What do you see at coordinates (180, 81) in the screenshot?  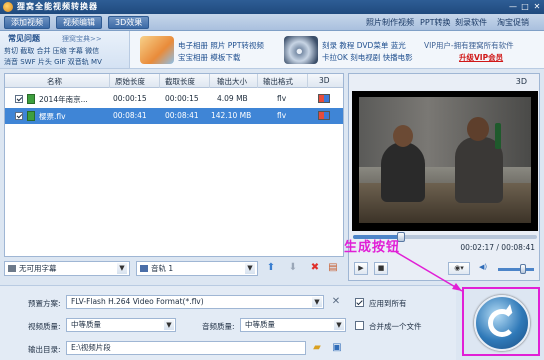 I see `col-cut-length: 截取长度` at bounding box center [180, 81].